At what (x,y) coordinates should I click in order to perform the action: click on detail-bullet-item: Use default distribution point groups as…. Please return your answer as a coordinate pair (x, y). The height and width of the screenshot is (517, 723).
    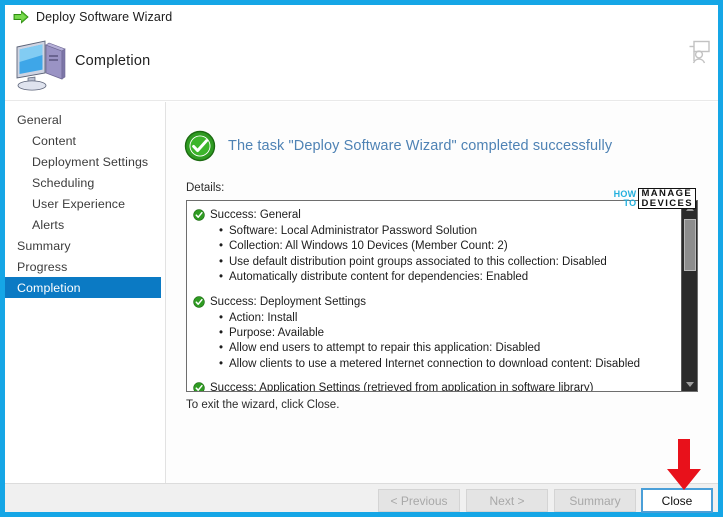
    Looking at the image, I should click on (450, 263).